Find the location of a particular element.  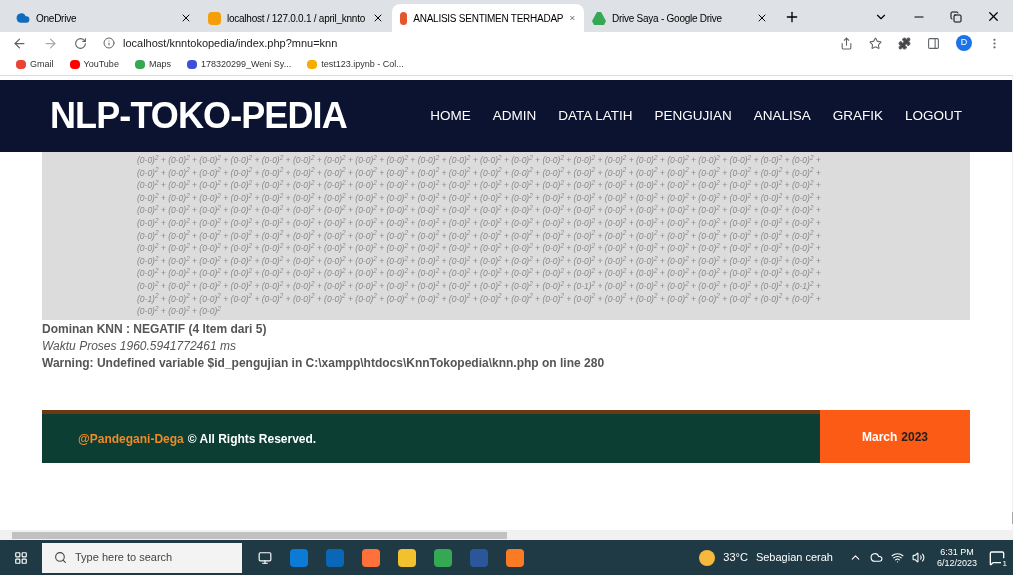

nav-link: HOME is located at coordinates (450, 116).